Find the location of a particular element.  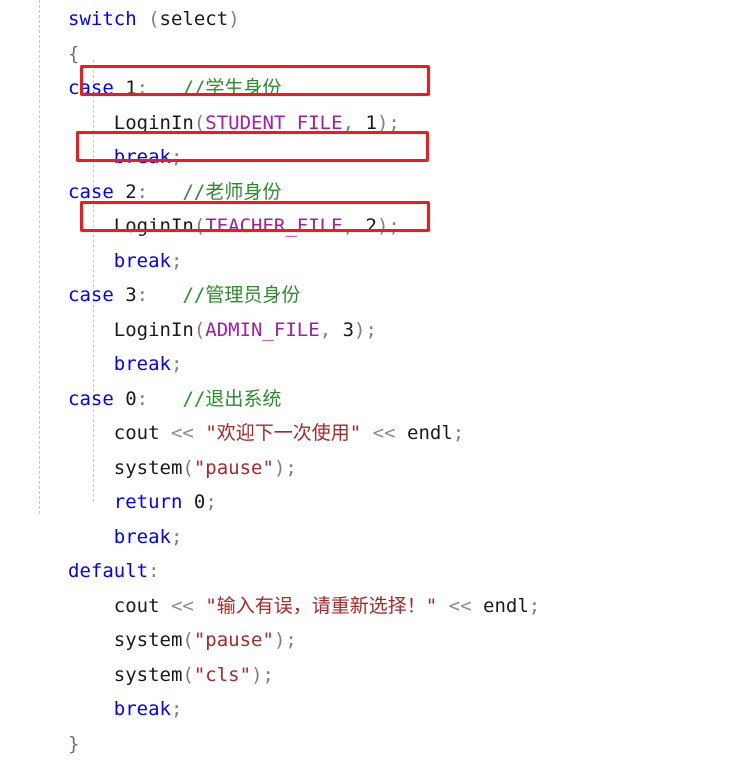

line-break-1: break; is located at coordinates (365, 157).